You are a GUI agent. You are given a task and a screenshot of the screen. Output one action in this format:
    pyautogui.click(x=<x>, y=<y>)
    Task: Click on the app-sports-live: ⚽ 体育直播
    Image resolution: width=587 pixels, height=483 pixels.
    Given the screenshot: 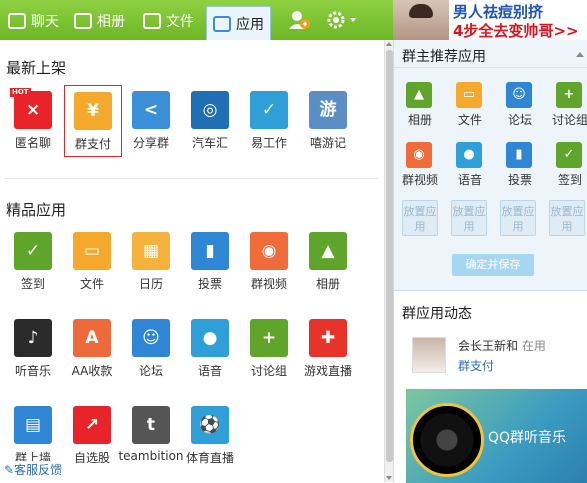 What is the action you would take?
    pyautogui.click(x=210, y=435)
    